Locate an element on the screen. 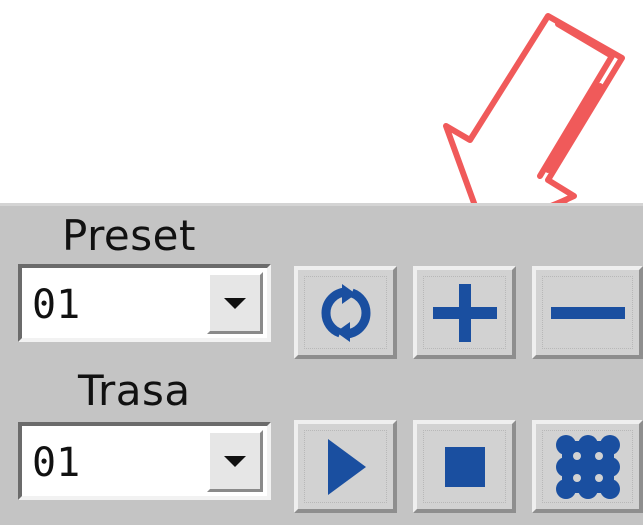 The image size is (643, 525). preset-select: 01 is located at coordinates (144, 303).